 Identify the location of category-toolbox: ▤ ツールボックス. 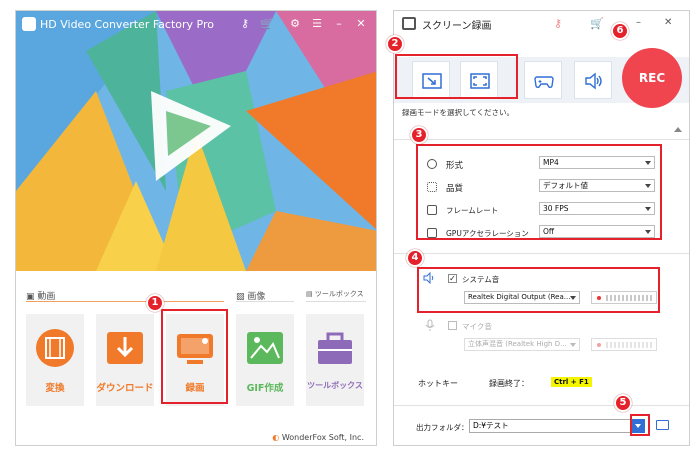
(335, 294).